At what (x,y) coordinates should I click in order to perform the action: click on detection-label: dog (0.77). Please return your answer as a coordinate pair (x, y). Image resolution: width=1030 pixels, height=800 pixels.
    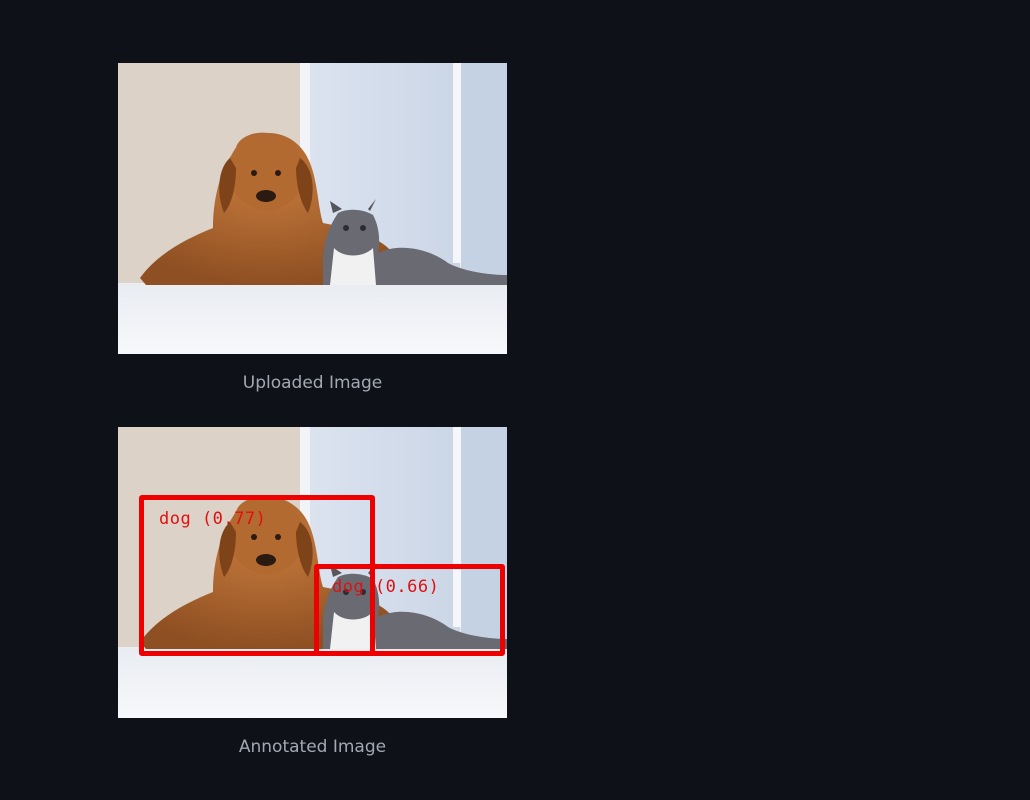
    Looking at the image, I should click on (213, 519).